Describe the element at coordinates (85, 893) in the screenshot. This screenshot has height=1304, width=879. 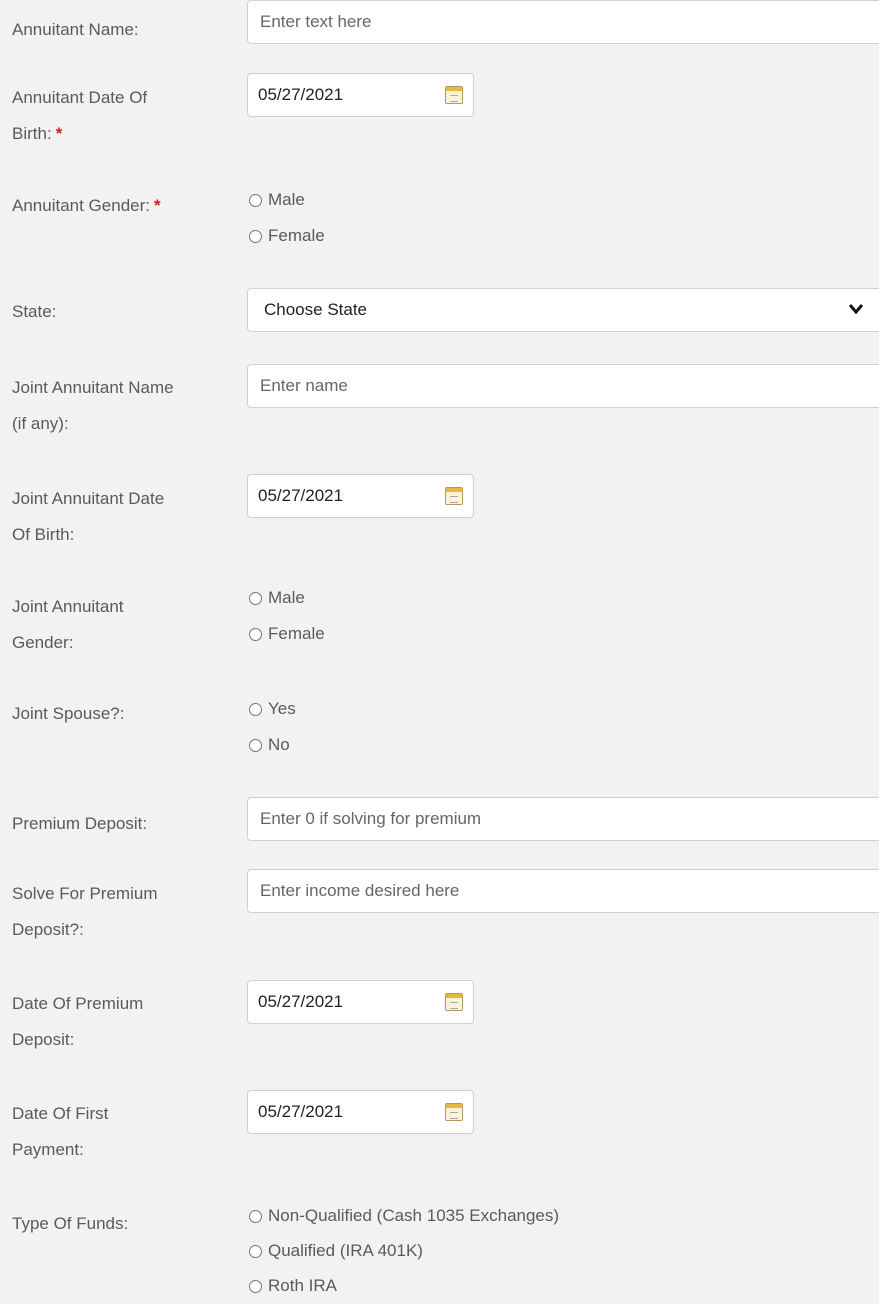
I see `solve-premium-label-line1: Solve For Premium` at that location.